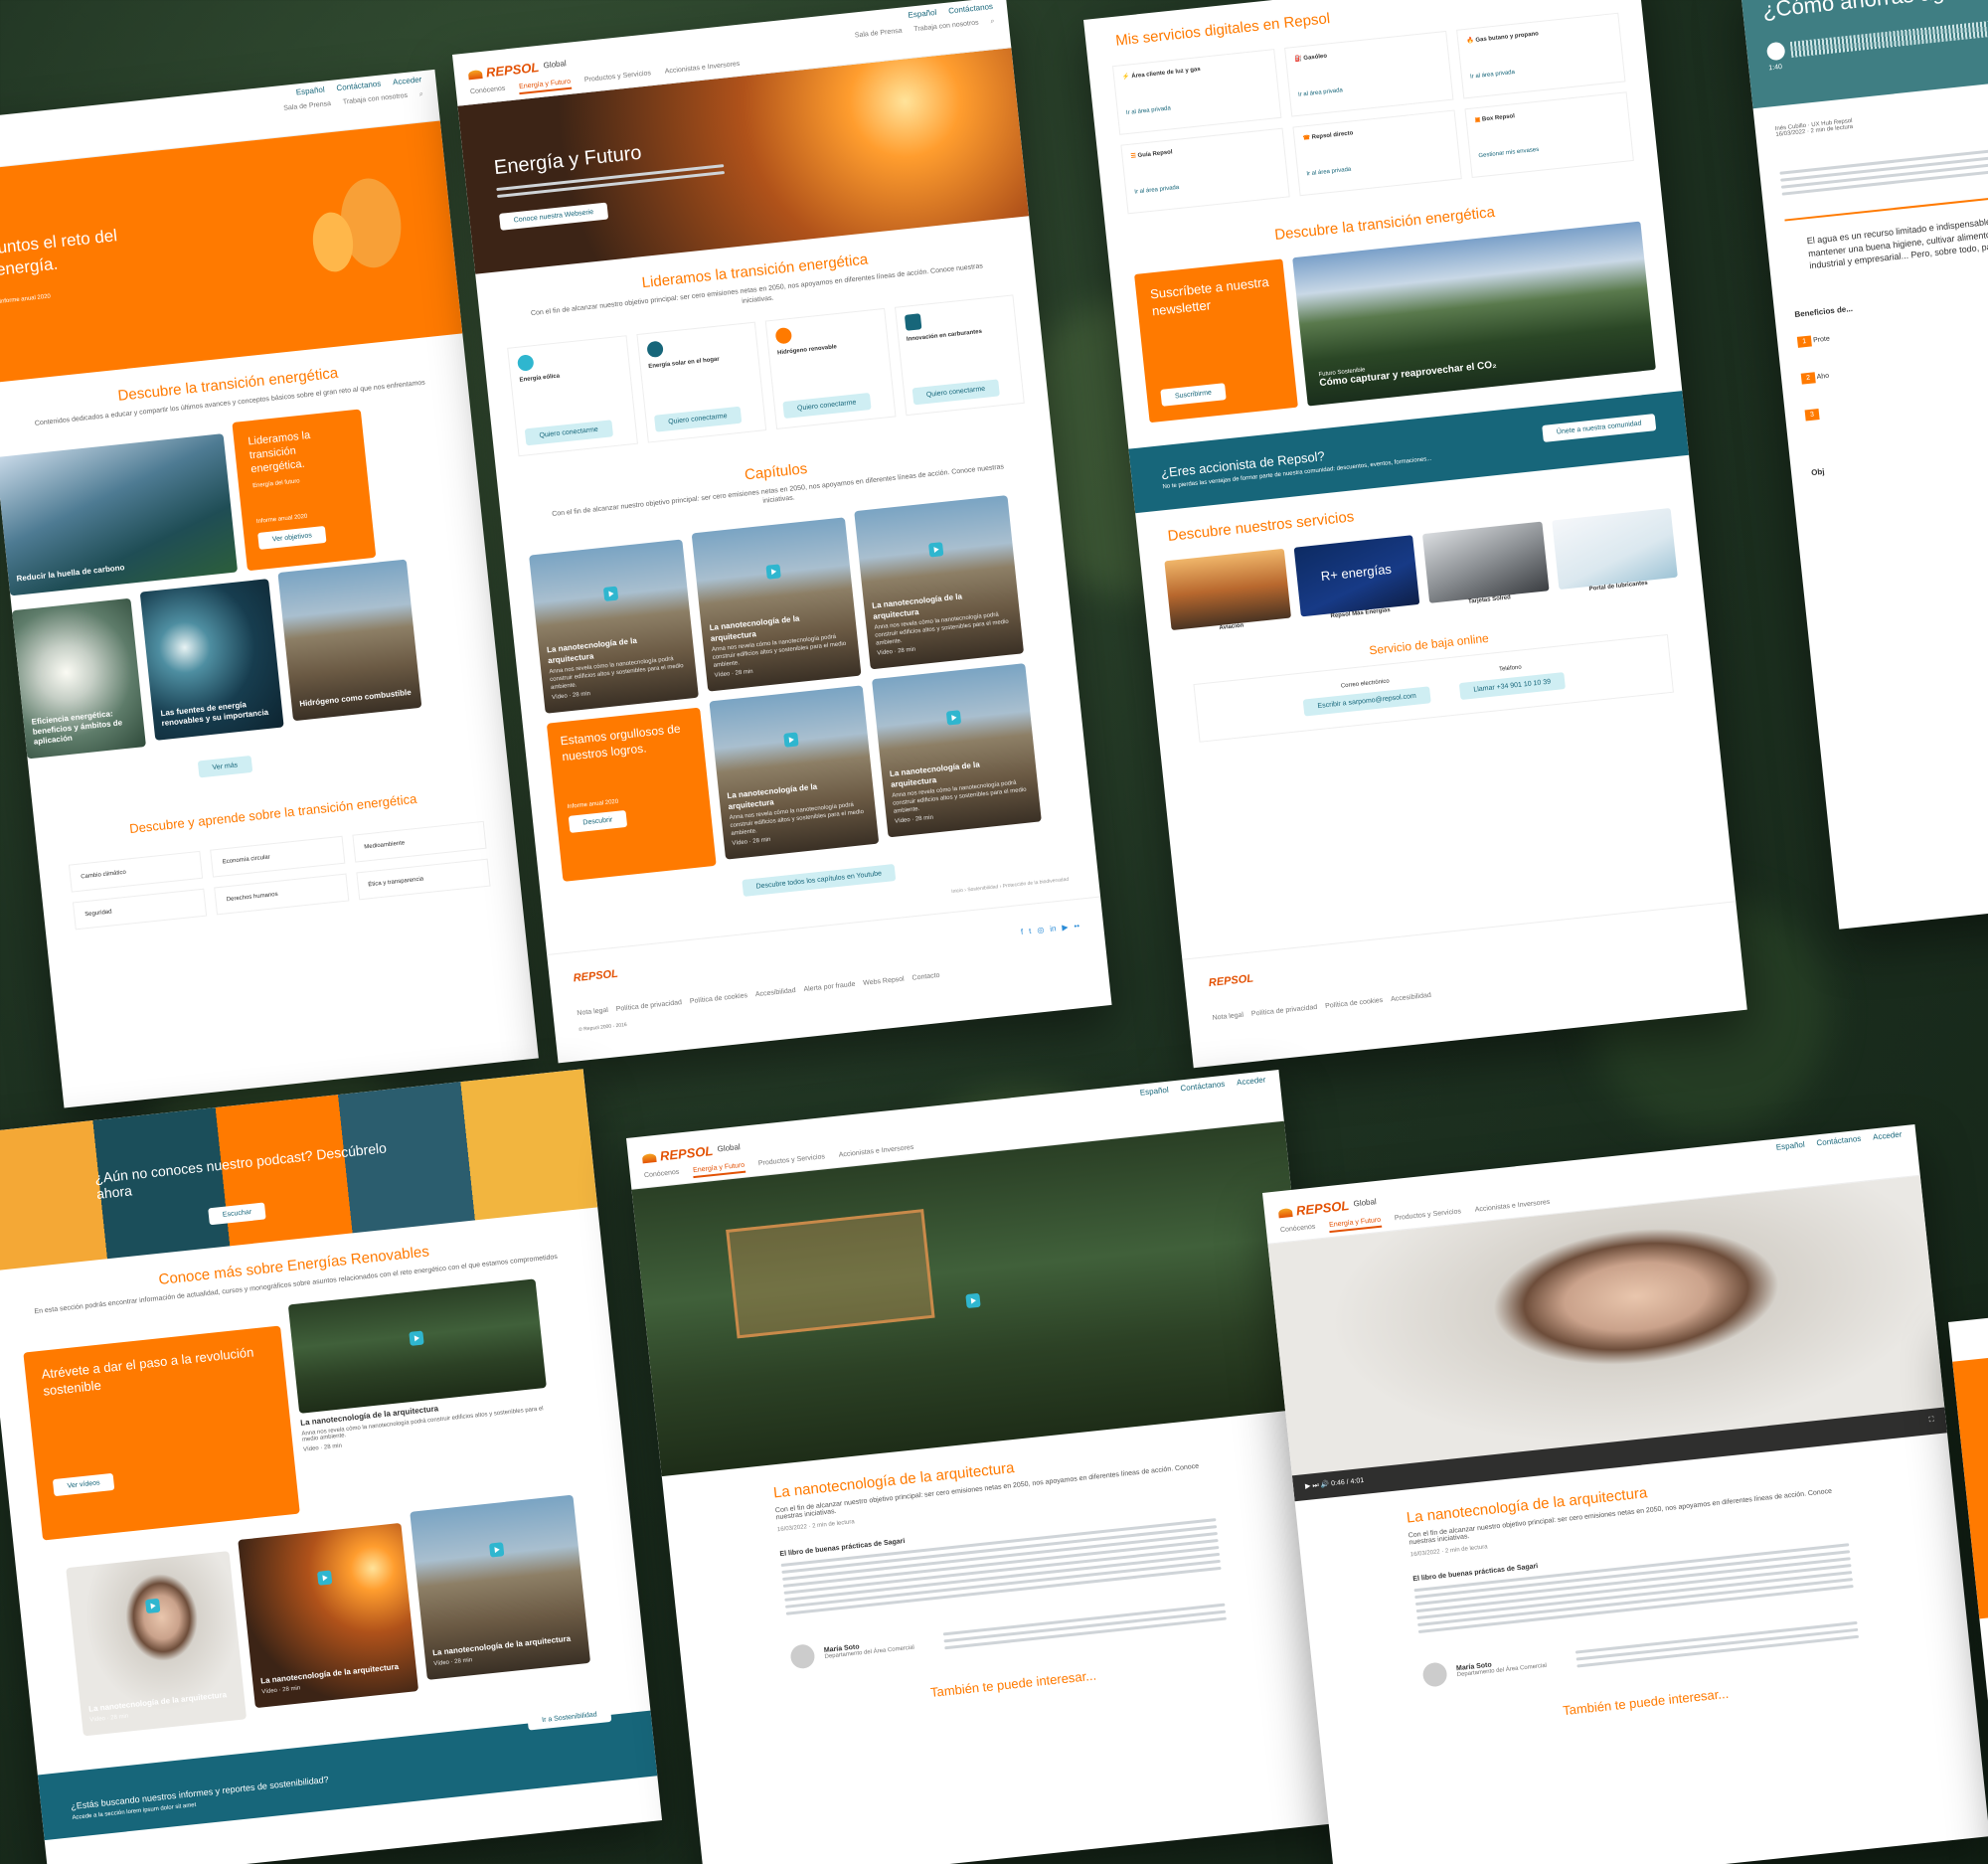 This screenshot has width=1988, height=1864. Describe the element at coordinates (237, 1214) in the screenshot. I see `listen-button: Escuchar` at that location.